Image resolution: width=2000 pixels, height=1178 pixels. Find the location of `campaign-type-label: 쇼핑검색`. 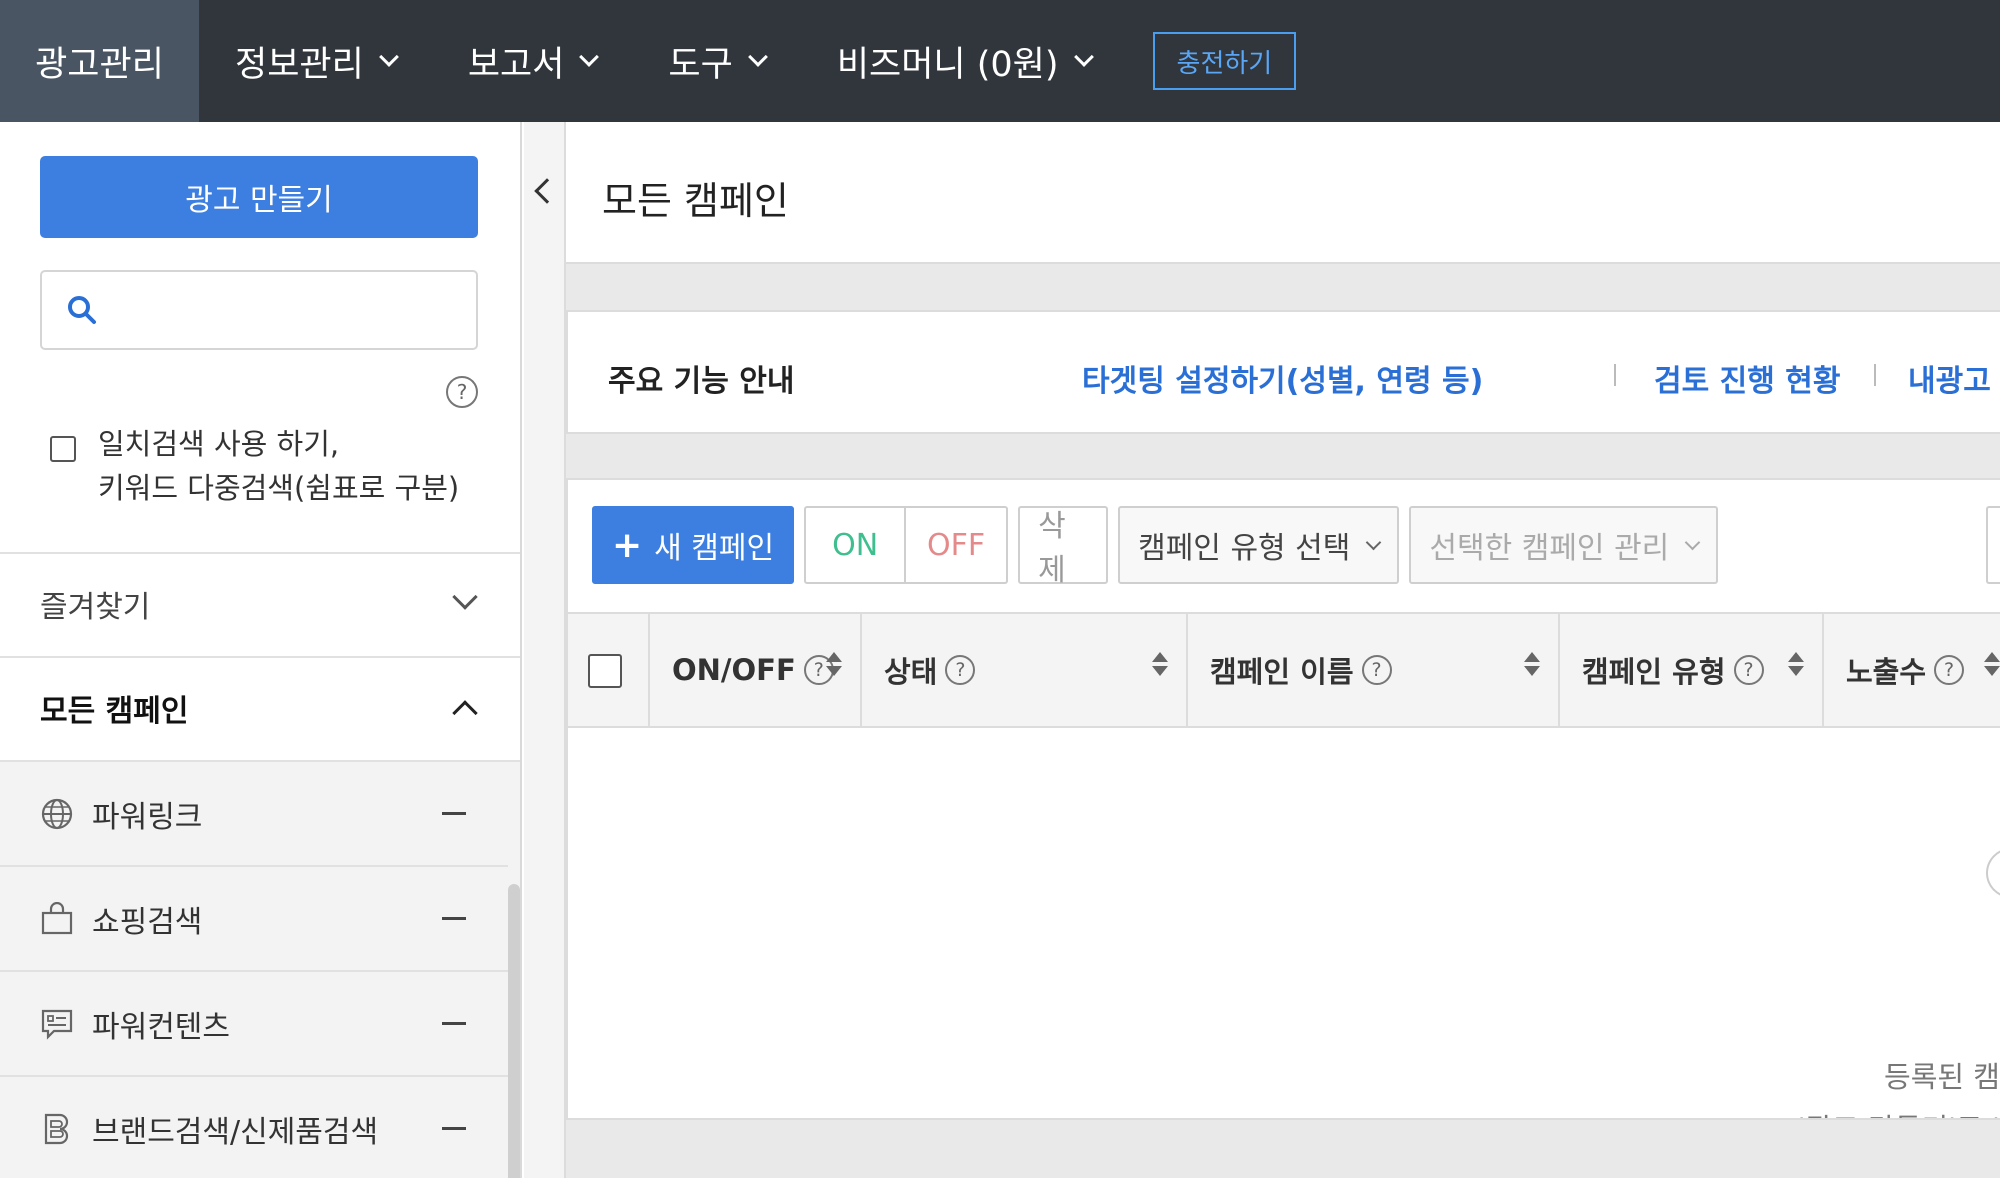

campaign-type-label: 쇼핑검색 is located at coordinates (147, 922).